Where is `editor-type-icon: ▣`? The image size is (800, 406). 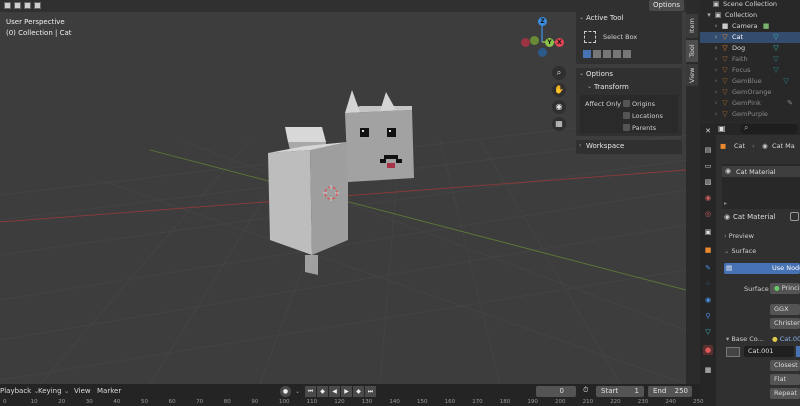
editor-type-icon: ▣ is located at coordinates (722, 128).